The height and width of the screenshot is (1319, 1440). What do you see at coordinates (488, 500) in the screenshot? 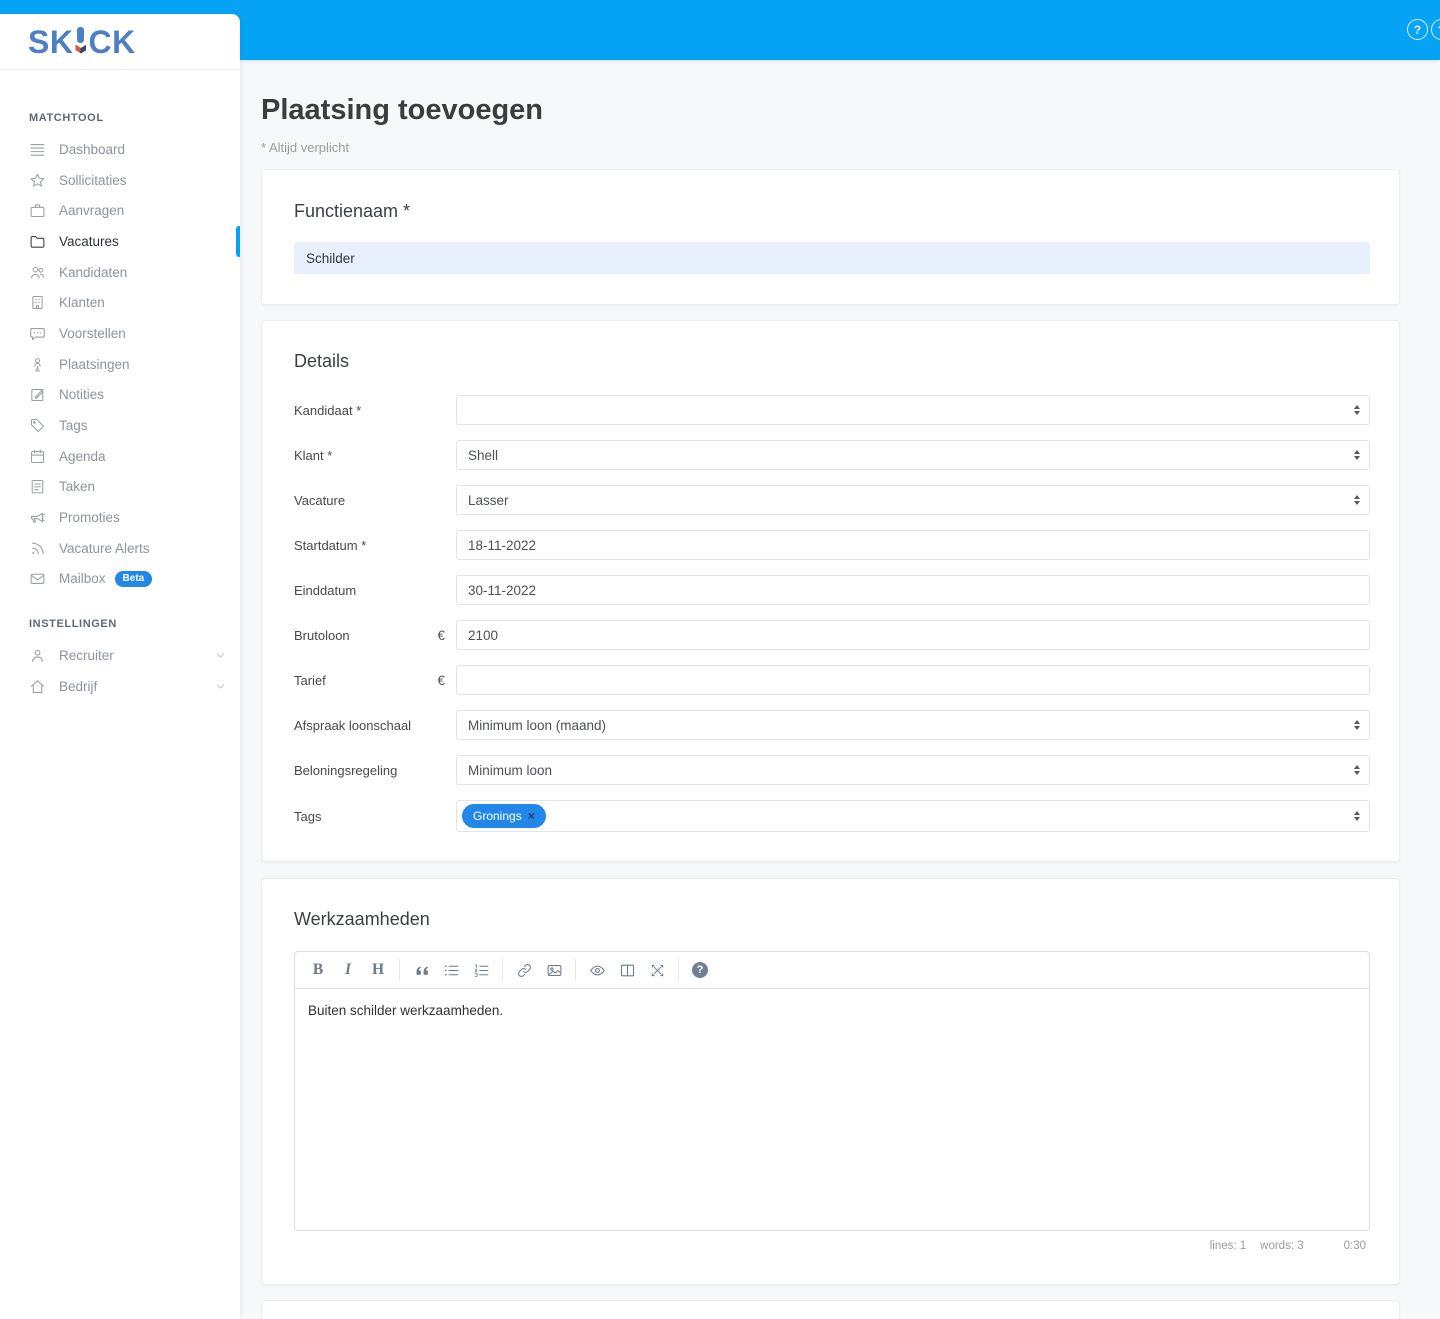
I see `select-value: Lasser` at bounding box center [488, 500].